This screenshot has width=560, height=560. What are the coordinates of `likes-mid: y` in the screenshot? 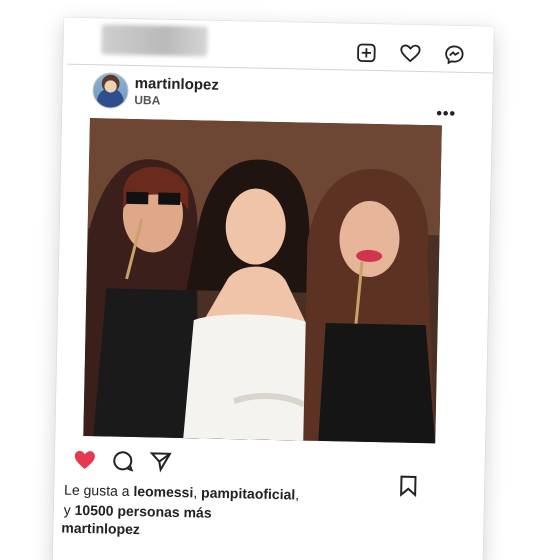 It's located at (69, 509).